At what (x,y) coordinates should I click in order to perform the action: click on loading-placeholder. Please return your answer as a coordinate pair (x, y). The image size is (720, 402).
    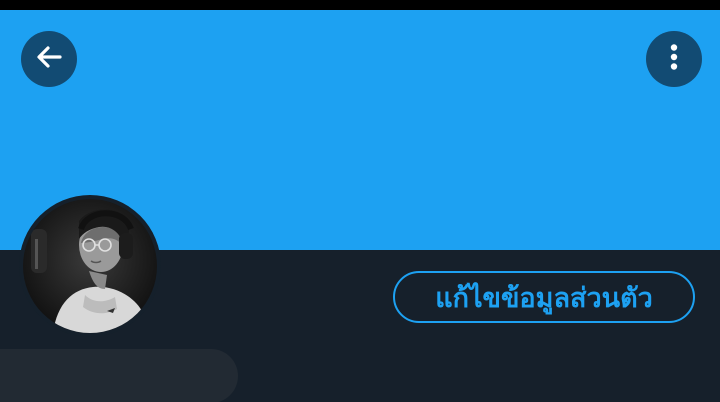
    Looking at the image, I should click on (119, 375).